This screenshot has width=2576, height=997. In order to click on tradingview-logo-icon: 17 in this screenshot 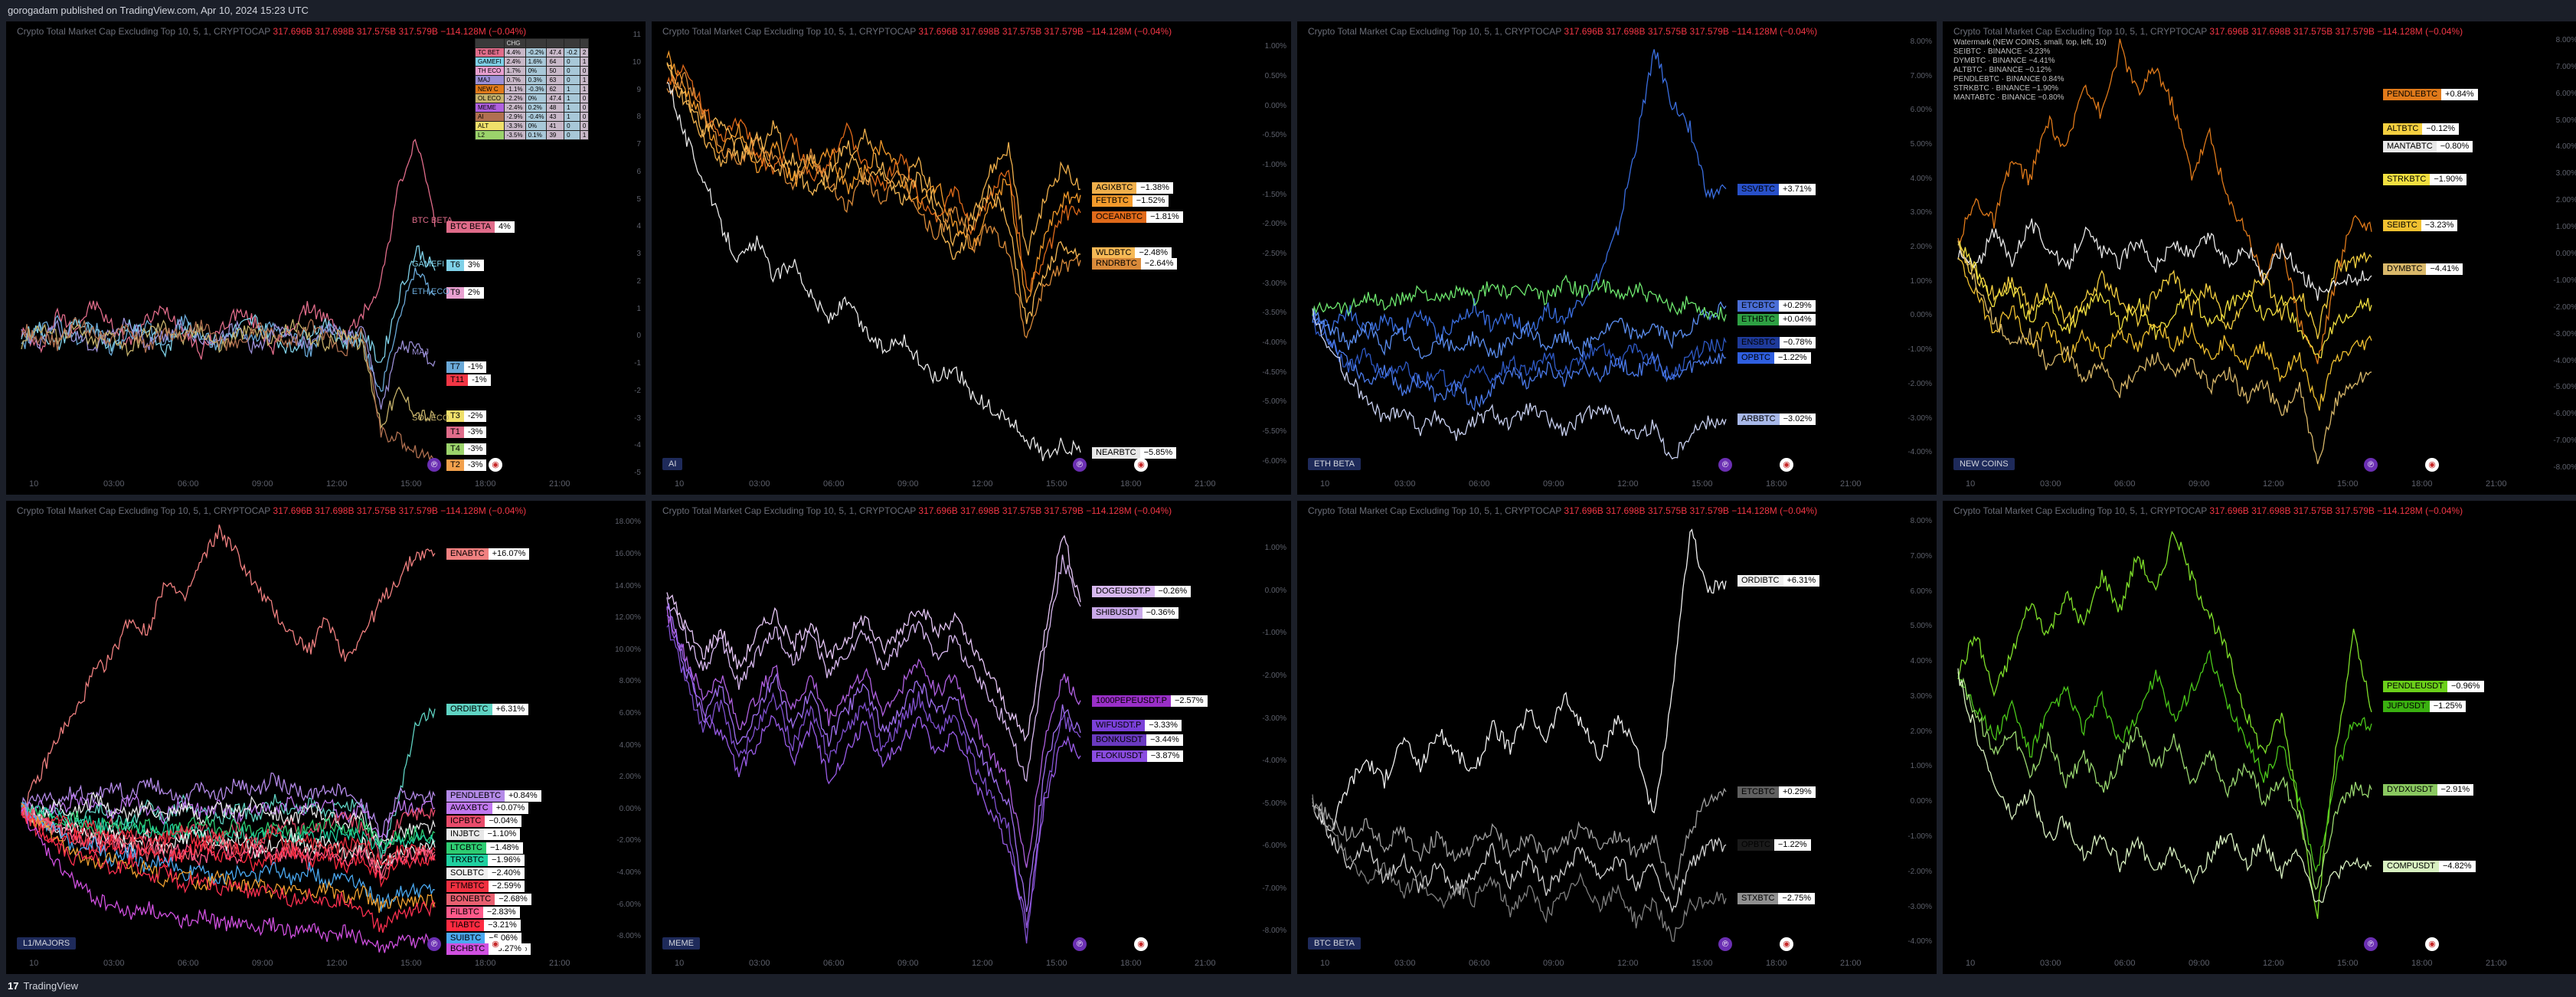, I will do `click(13, 986)`.